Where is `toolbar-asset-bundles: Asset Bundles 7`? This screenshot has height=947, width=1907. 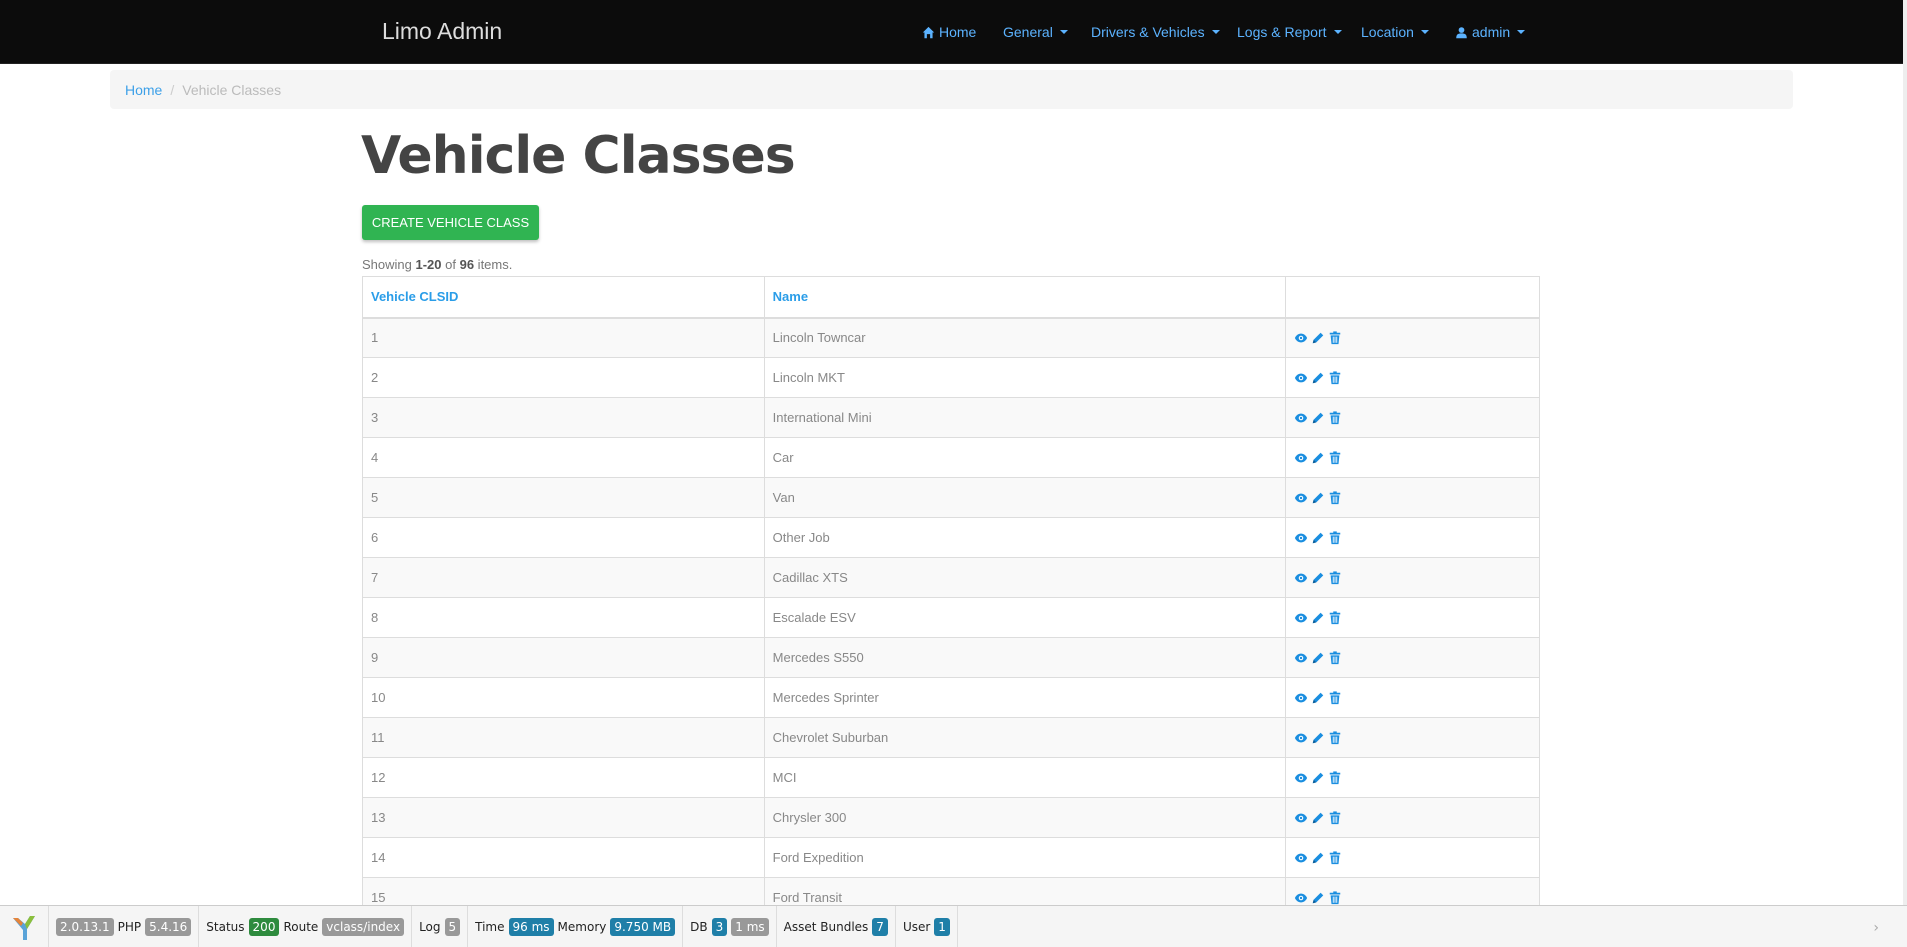 toolbar-asset-bundles: Asset Bundles 7 is located at coordinates (836, 926).